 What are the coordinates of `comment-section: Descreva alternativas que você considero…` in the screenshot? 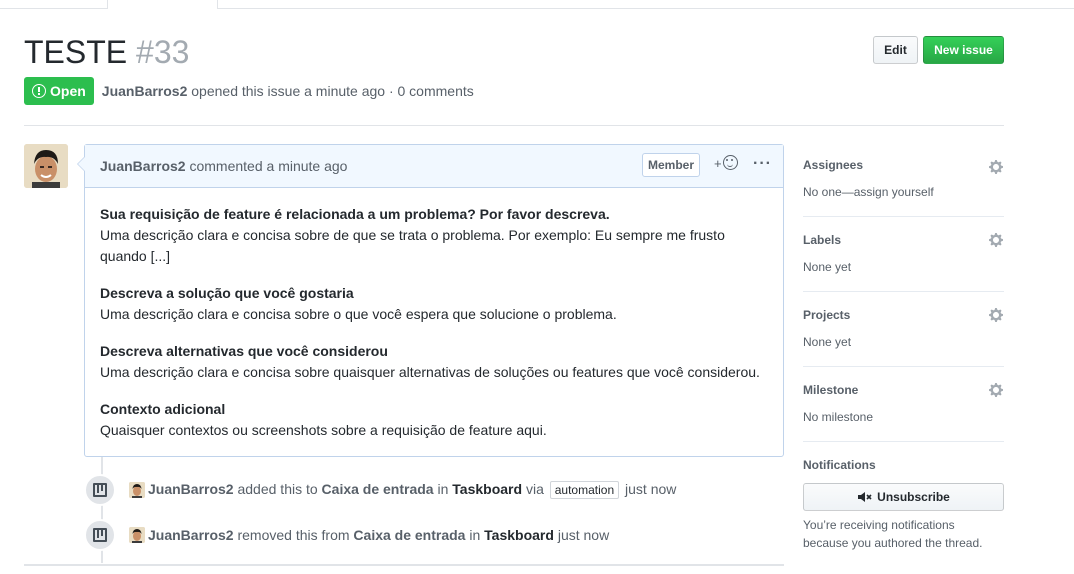 It's located at (434, 362).